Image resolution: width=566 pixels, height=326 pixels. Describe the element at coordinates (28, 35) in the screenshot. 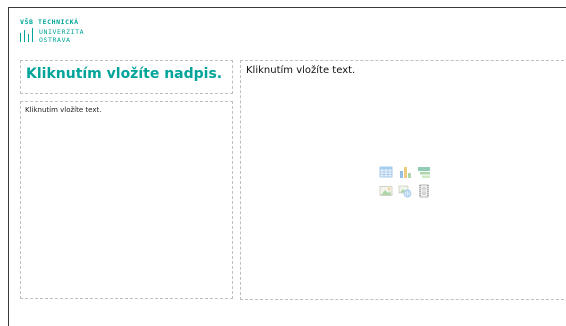

I see `logo-bars-icon` at that location.